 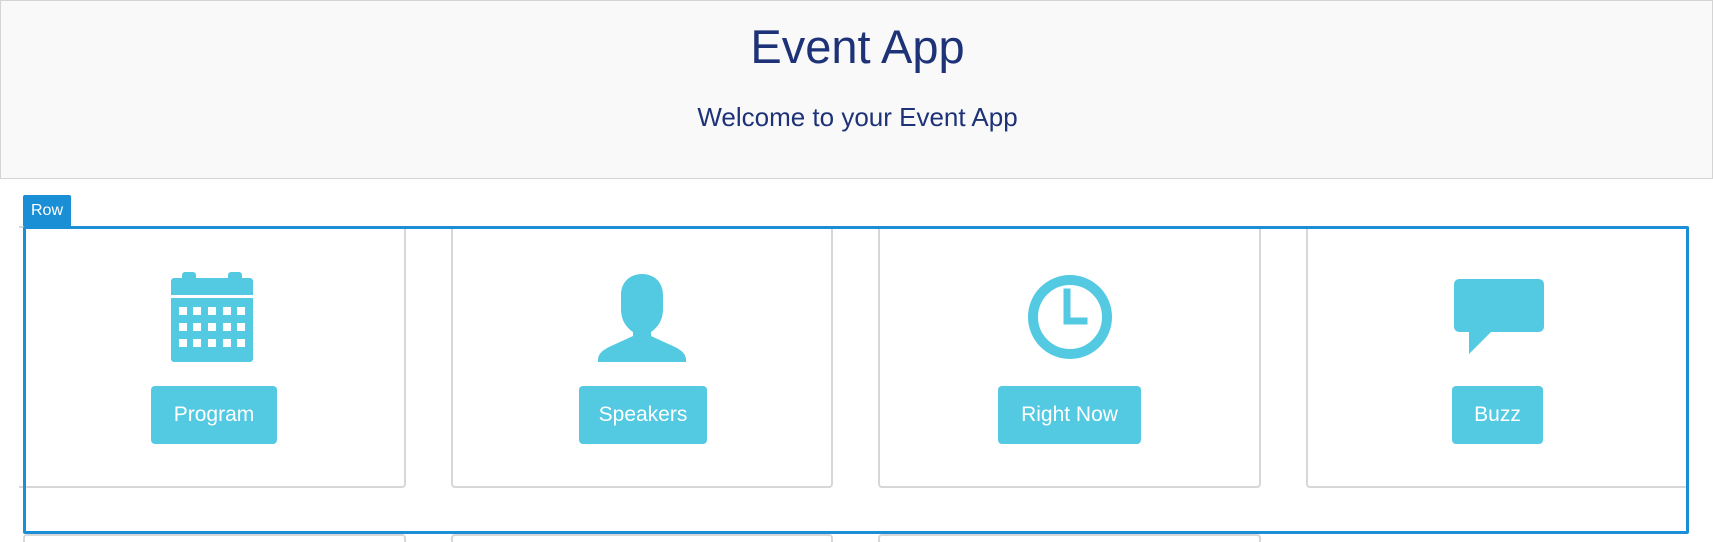 I want to click on tile-right-now: Right Now, so click(x=1069, y=357).